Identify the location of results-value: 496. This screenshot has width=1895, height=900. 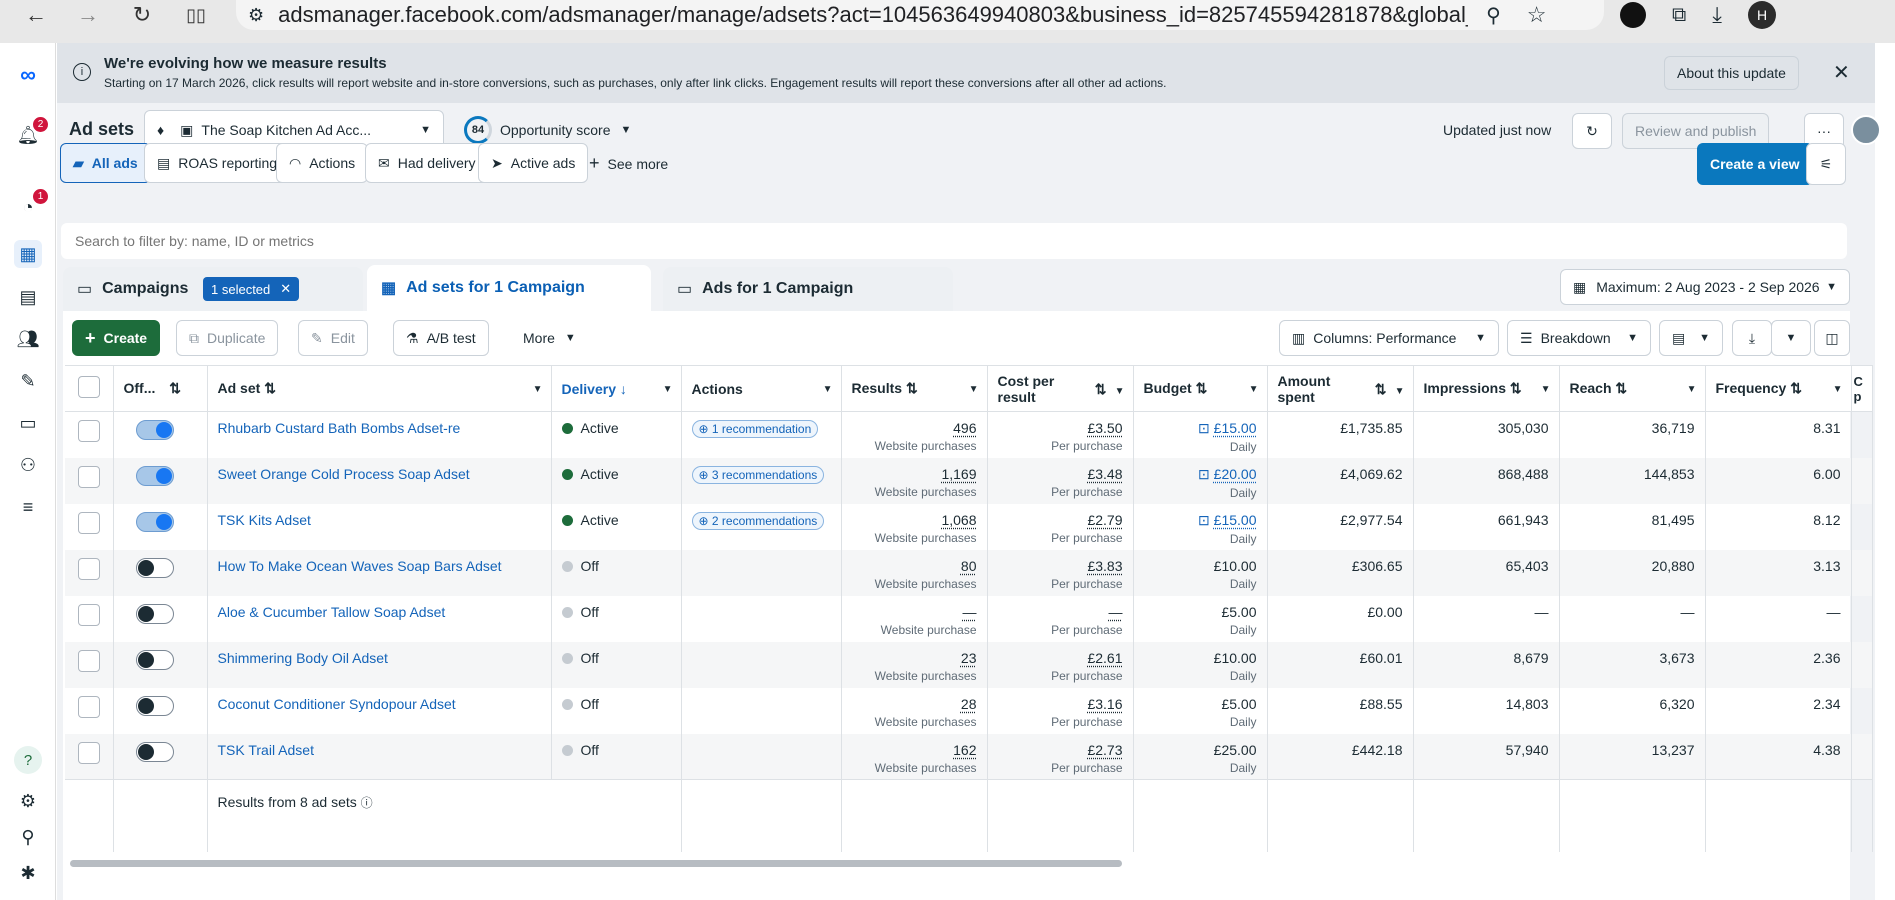
(964, 428).